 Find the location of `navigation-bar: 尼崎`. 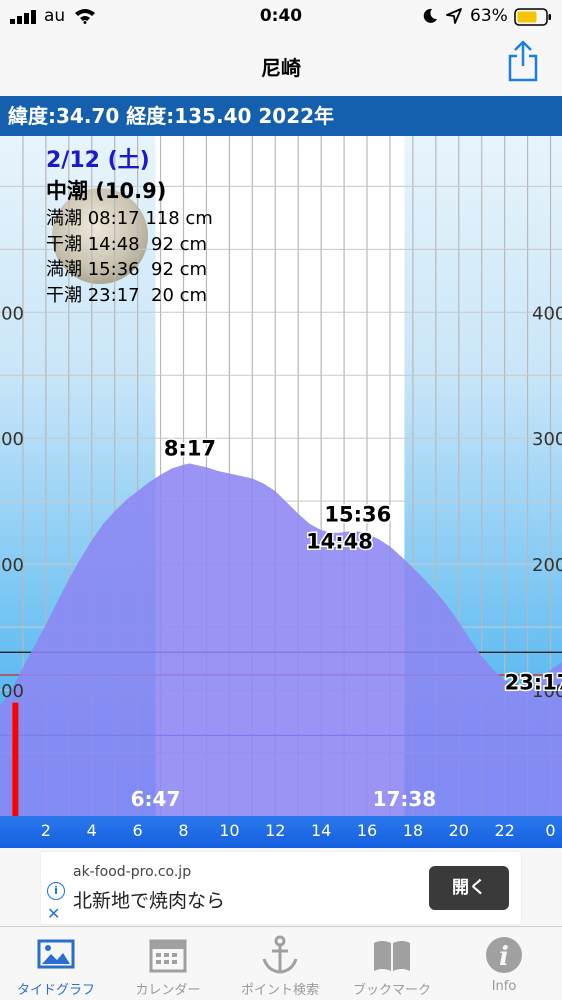

navigation-bar: 尼崎 is located at coordinates (281, 65).